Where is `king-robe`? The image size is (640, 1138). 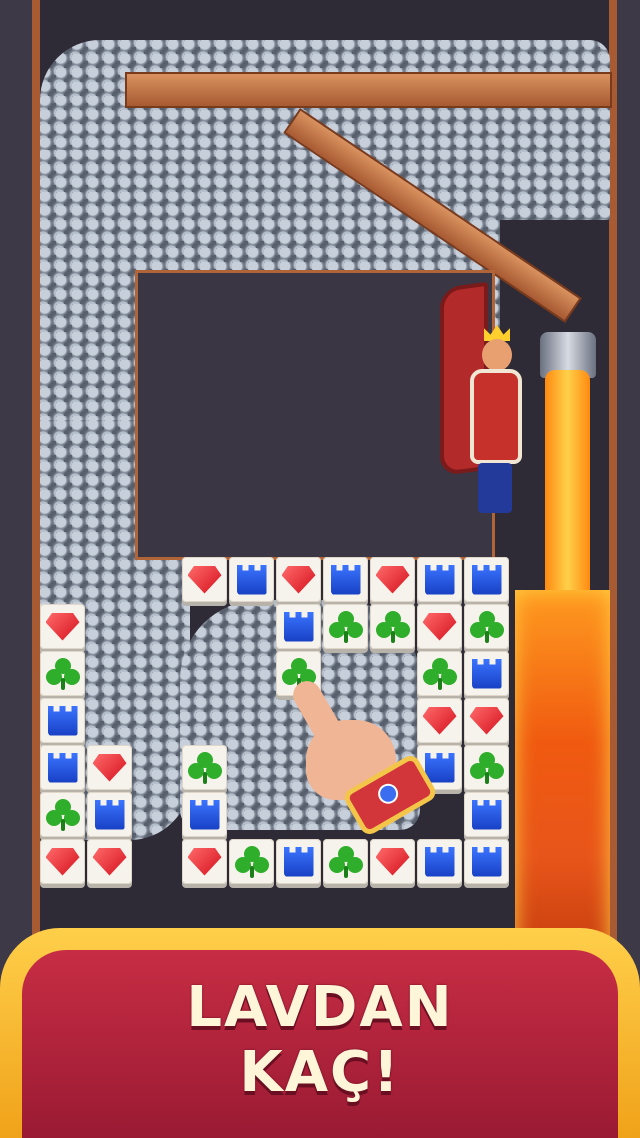
king-robe is located at coordinates (496, 416).